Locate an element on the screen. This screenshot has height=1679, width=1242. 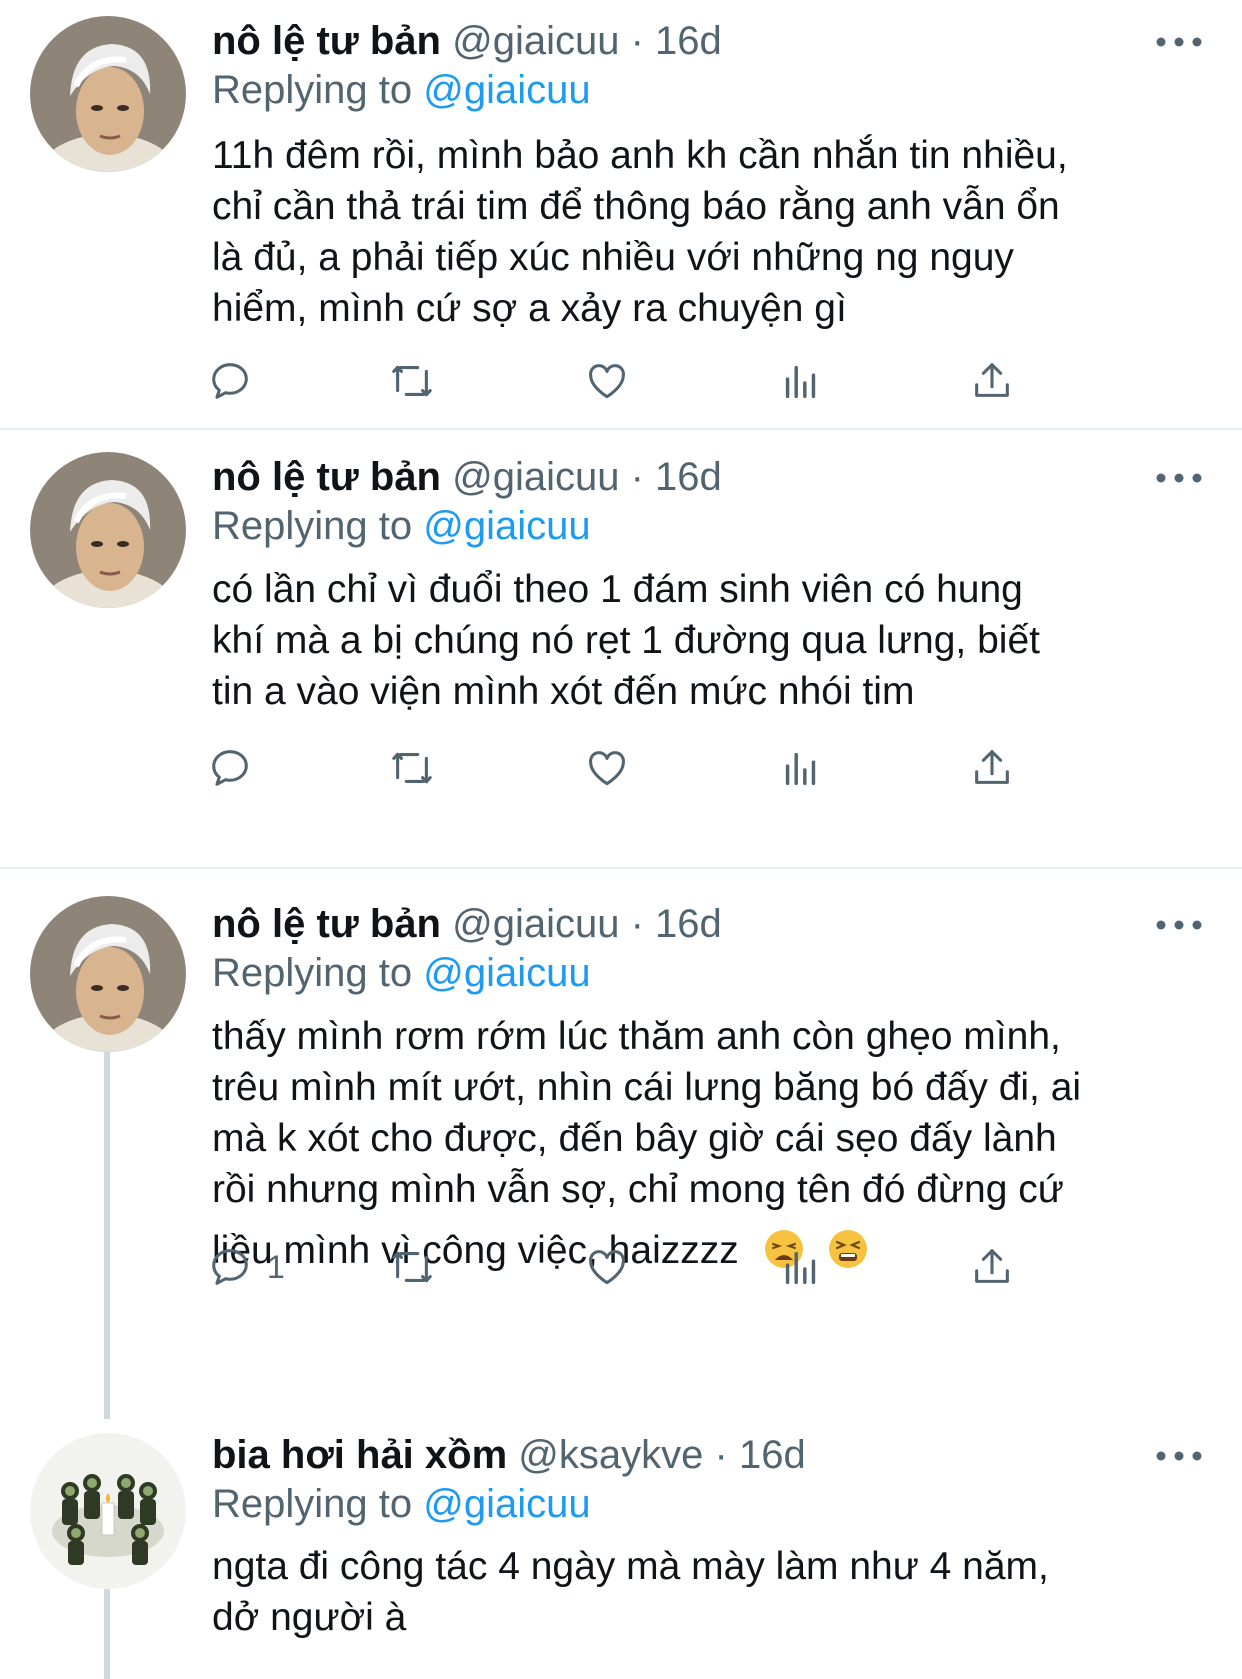
reply-button: 1 is located at coordinates (246, 1267).